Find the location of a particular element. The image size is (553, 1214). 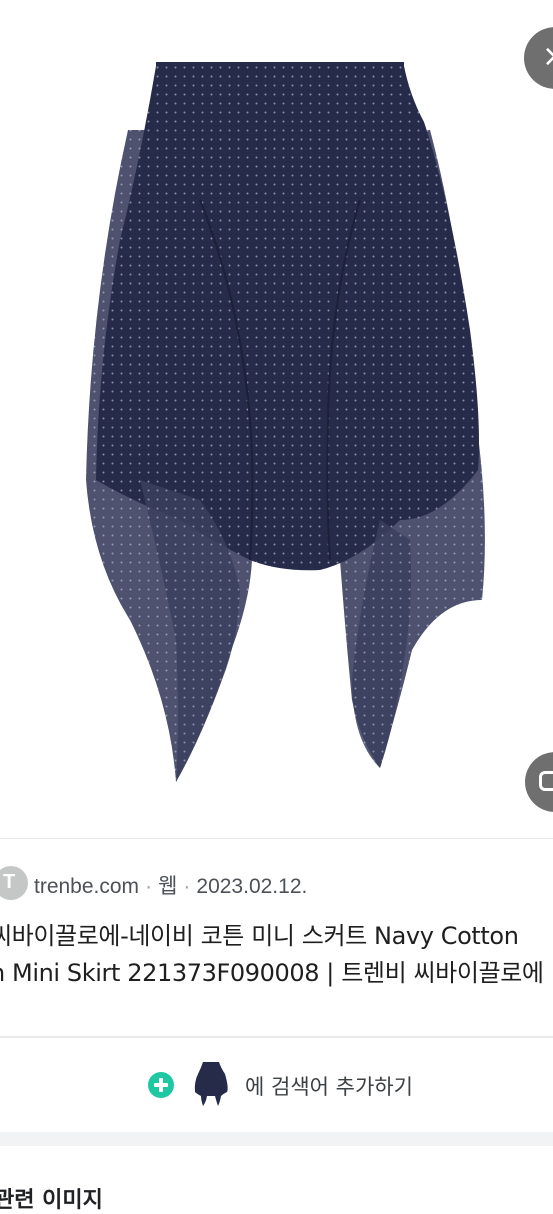

site-favicon: T is located at coordinates (14, 883).